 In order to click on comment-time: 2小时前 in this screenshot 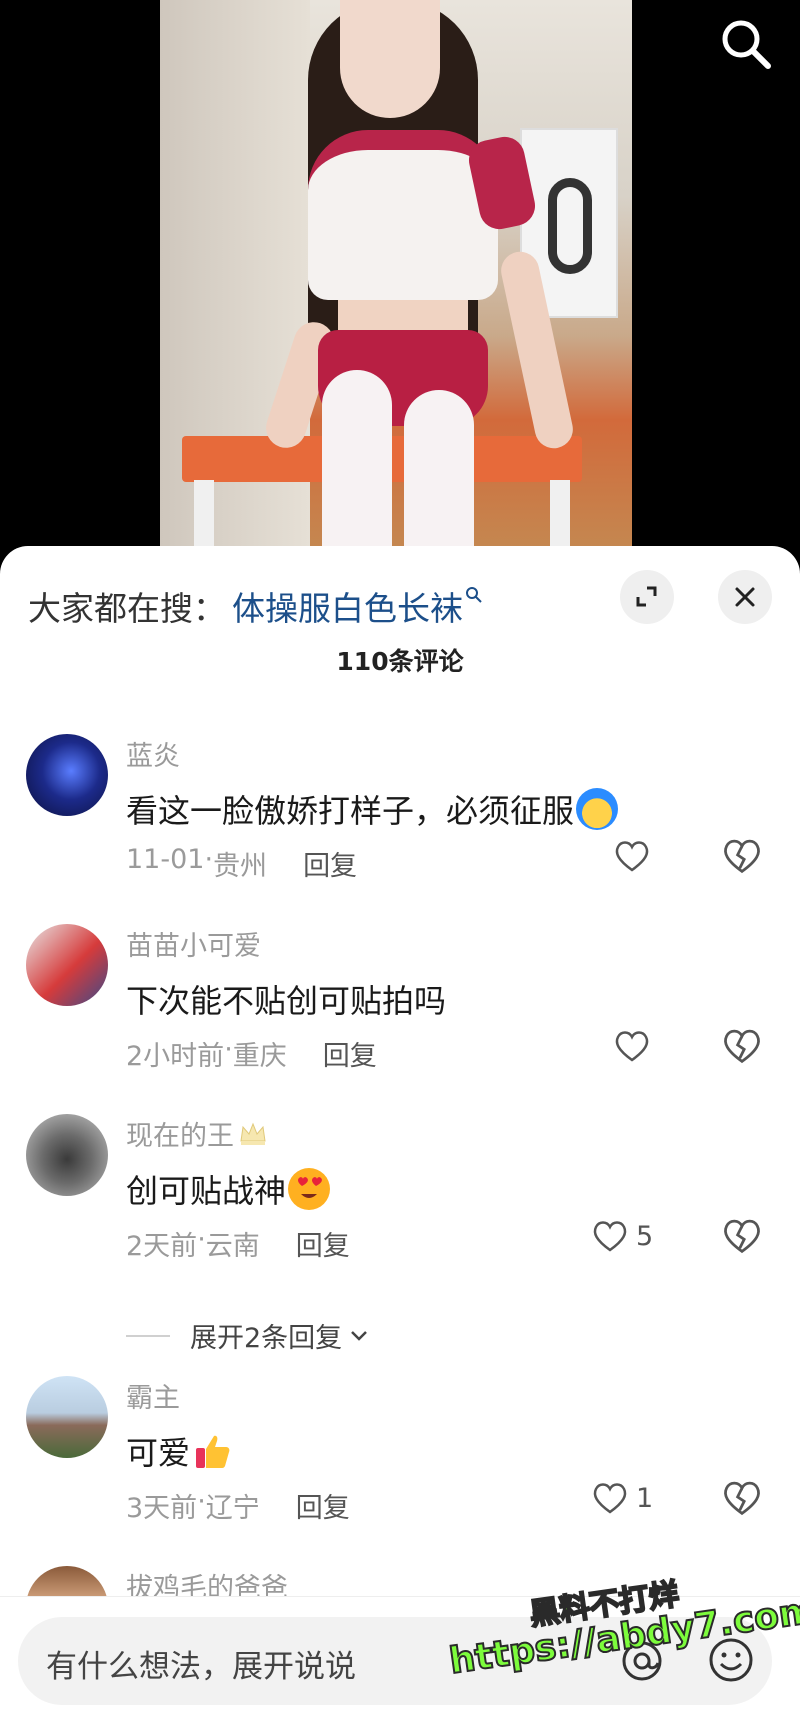, I will do `click(175, 1056)`.